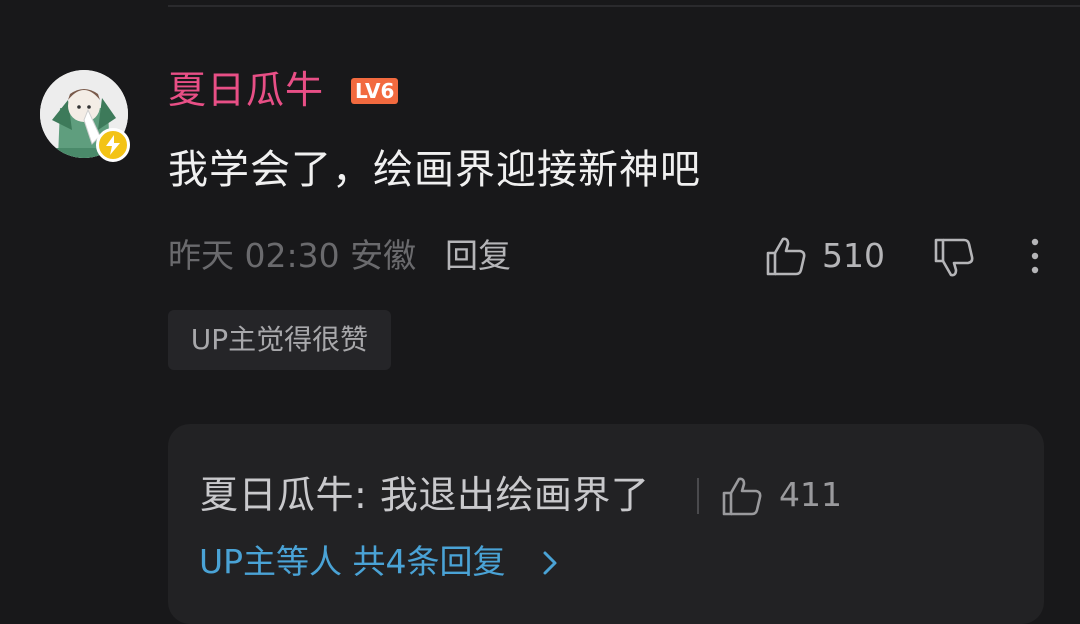  I want to click on like-count: 510, so click(853, 255).